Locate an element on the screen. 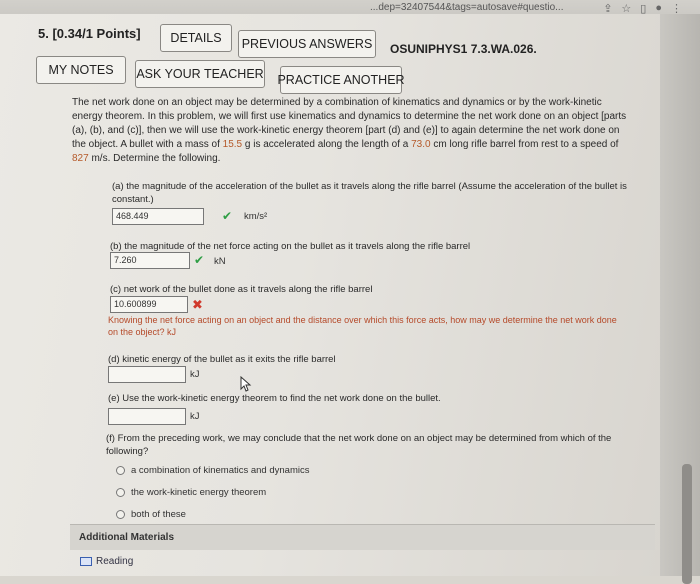 Image resolution: width=700 pixels, height=584 pixels. additional-materials-header: Additional Materials is located at coordinates (362, 537).